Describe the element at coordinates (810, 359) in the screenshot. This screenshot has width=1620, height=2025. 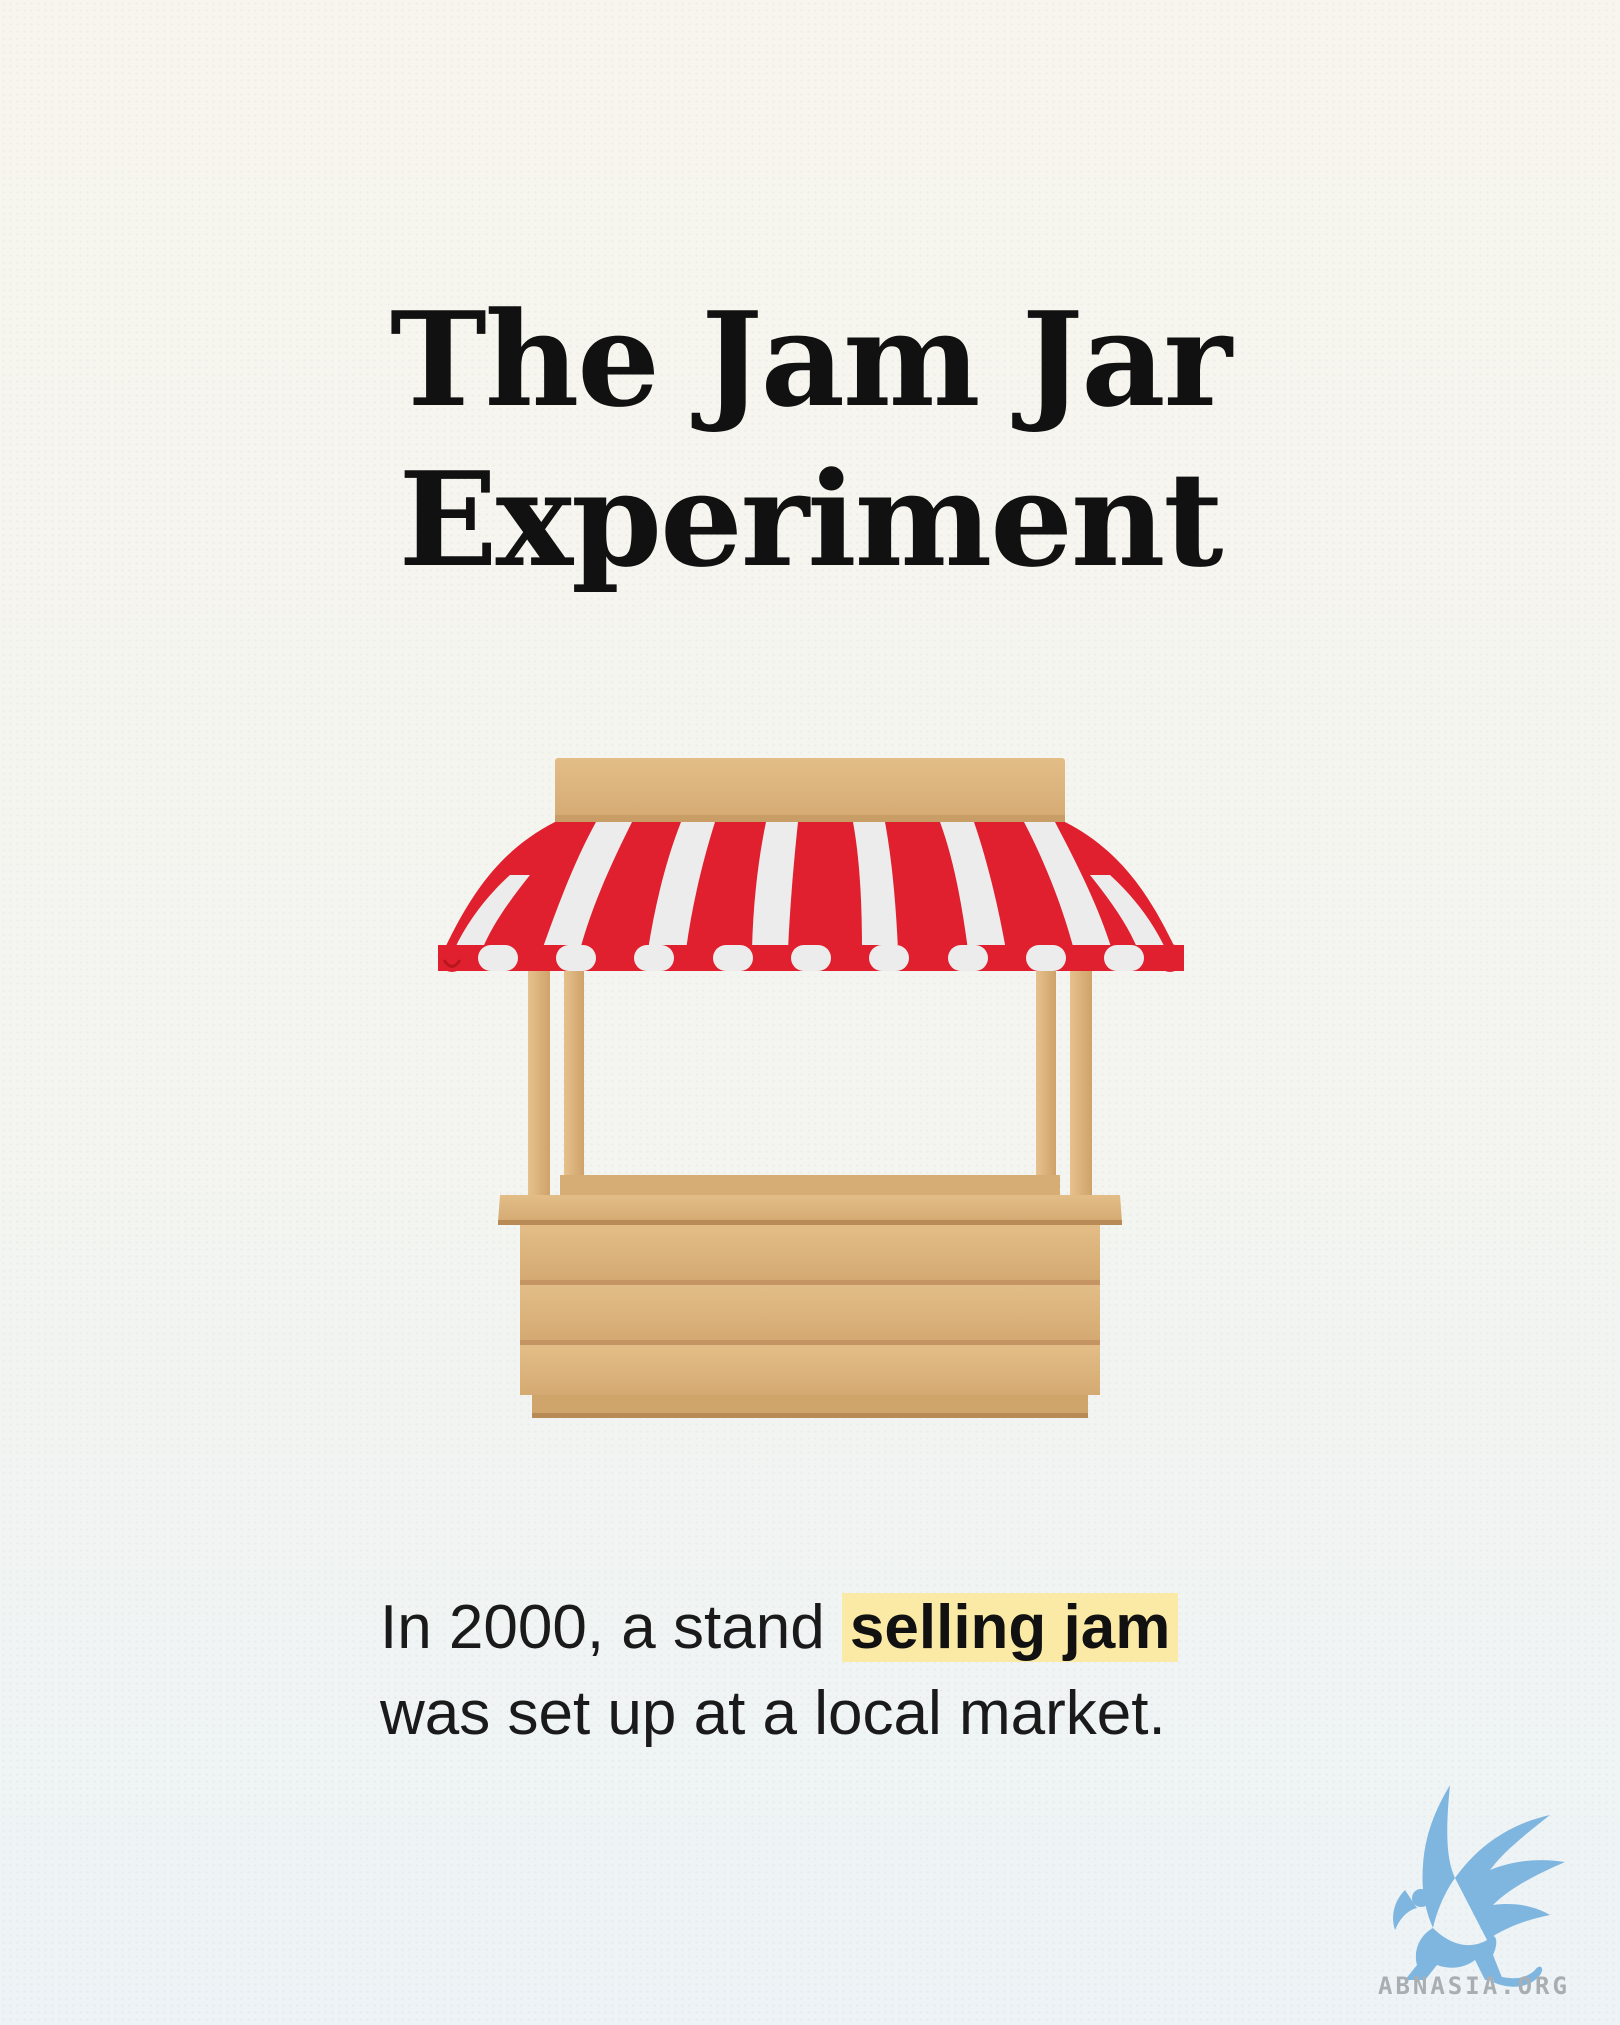
I see `title-line-1: The Jam Jar` at that location.